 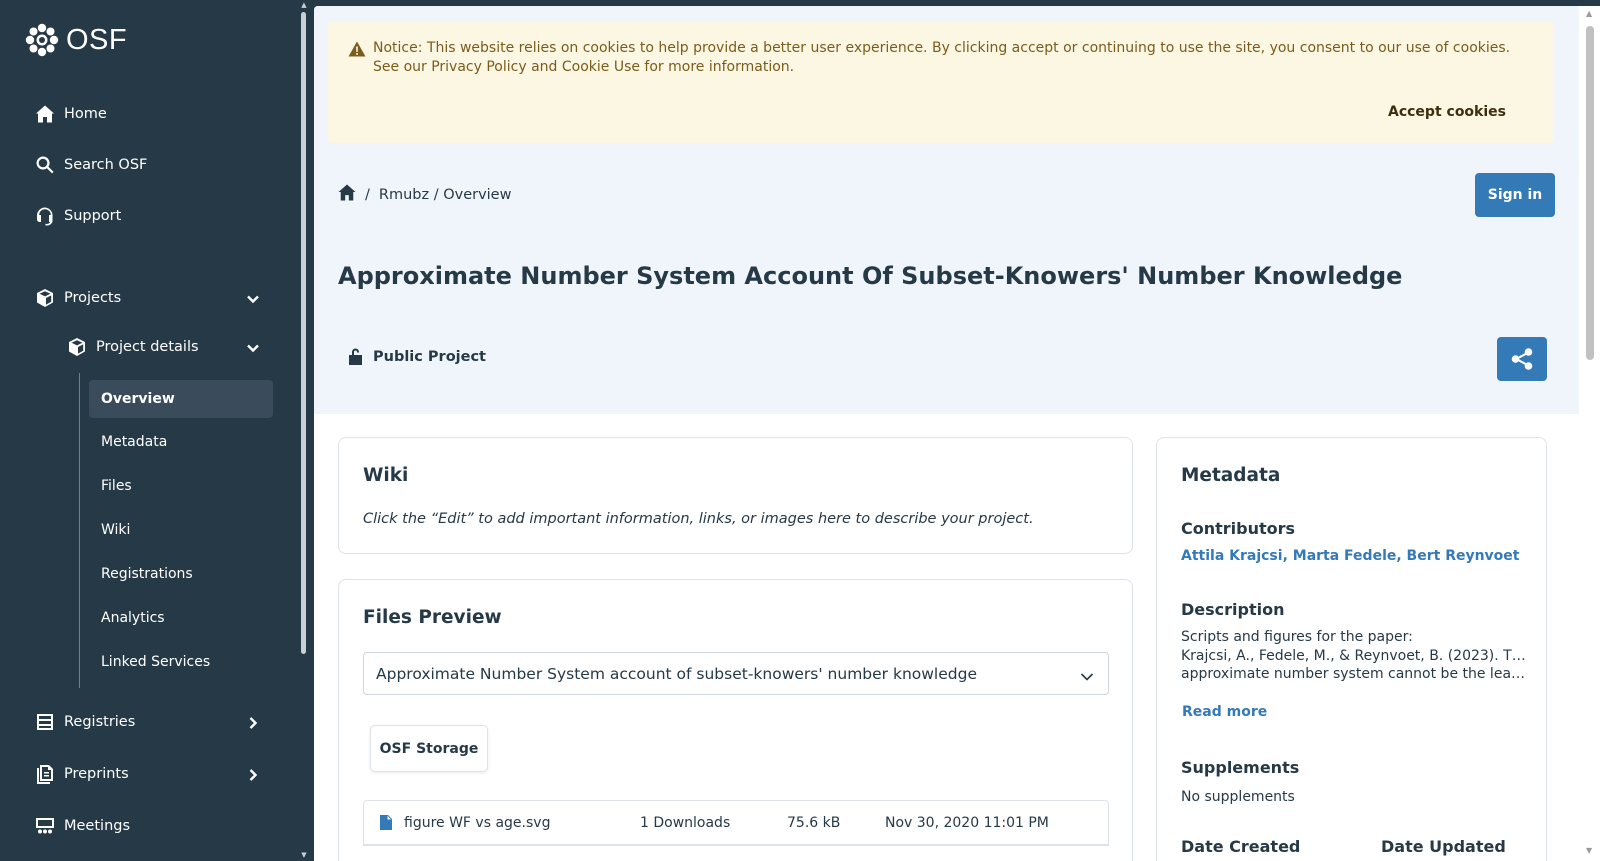 I want to click on sidebar-item-wiki: Wiki, so click(x=181, y=530).